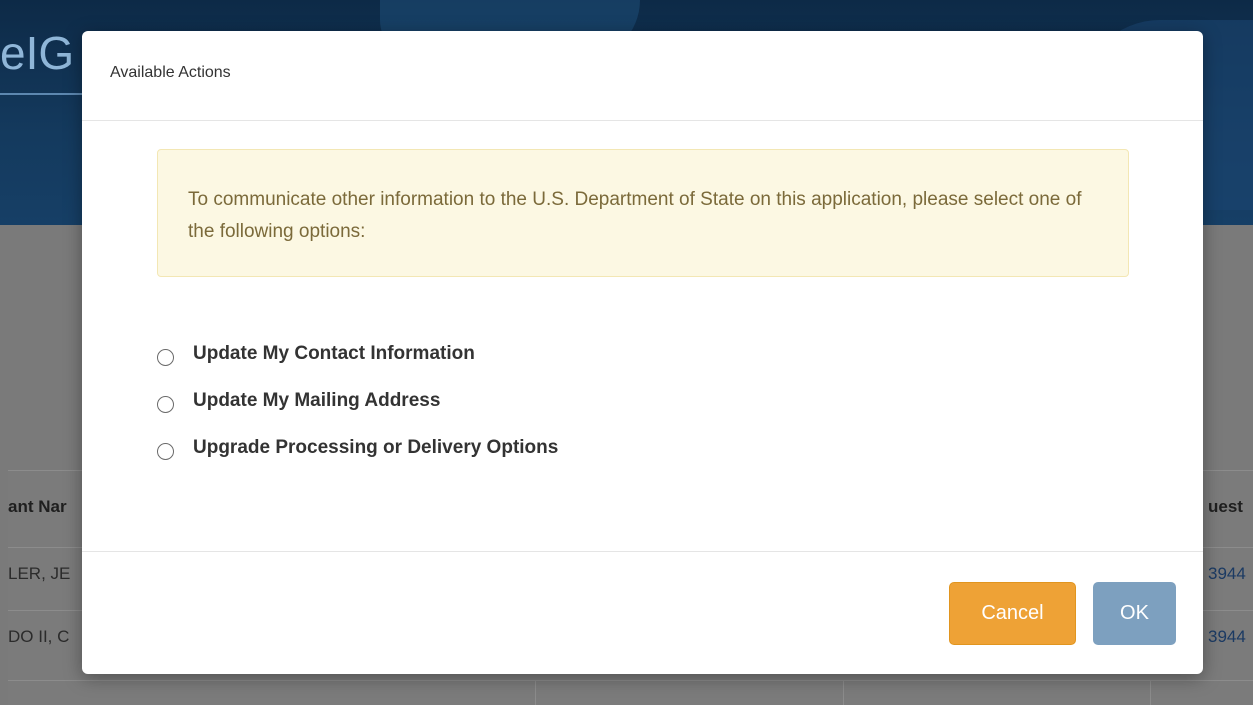 This screenshot has width=1253, height=705. What do you see at coordinates (376, 447) in the screenshot?
I see `option-label: Upgrade Processing or Delivery Options` at bounding box center [376, 447].